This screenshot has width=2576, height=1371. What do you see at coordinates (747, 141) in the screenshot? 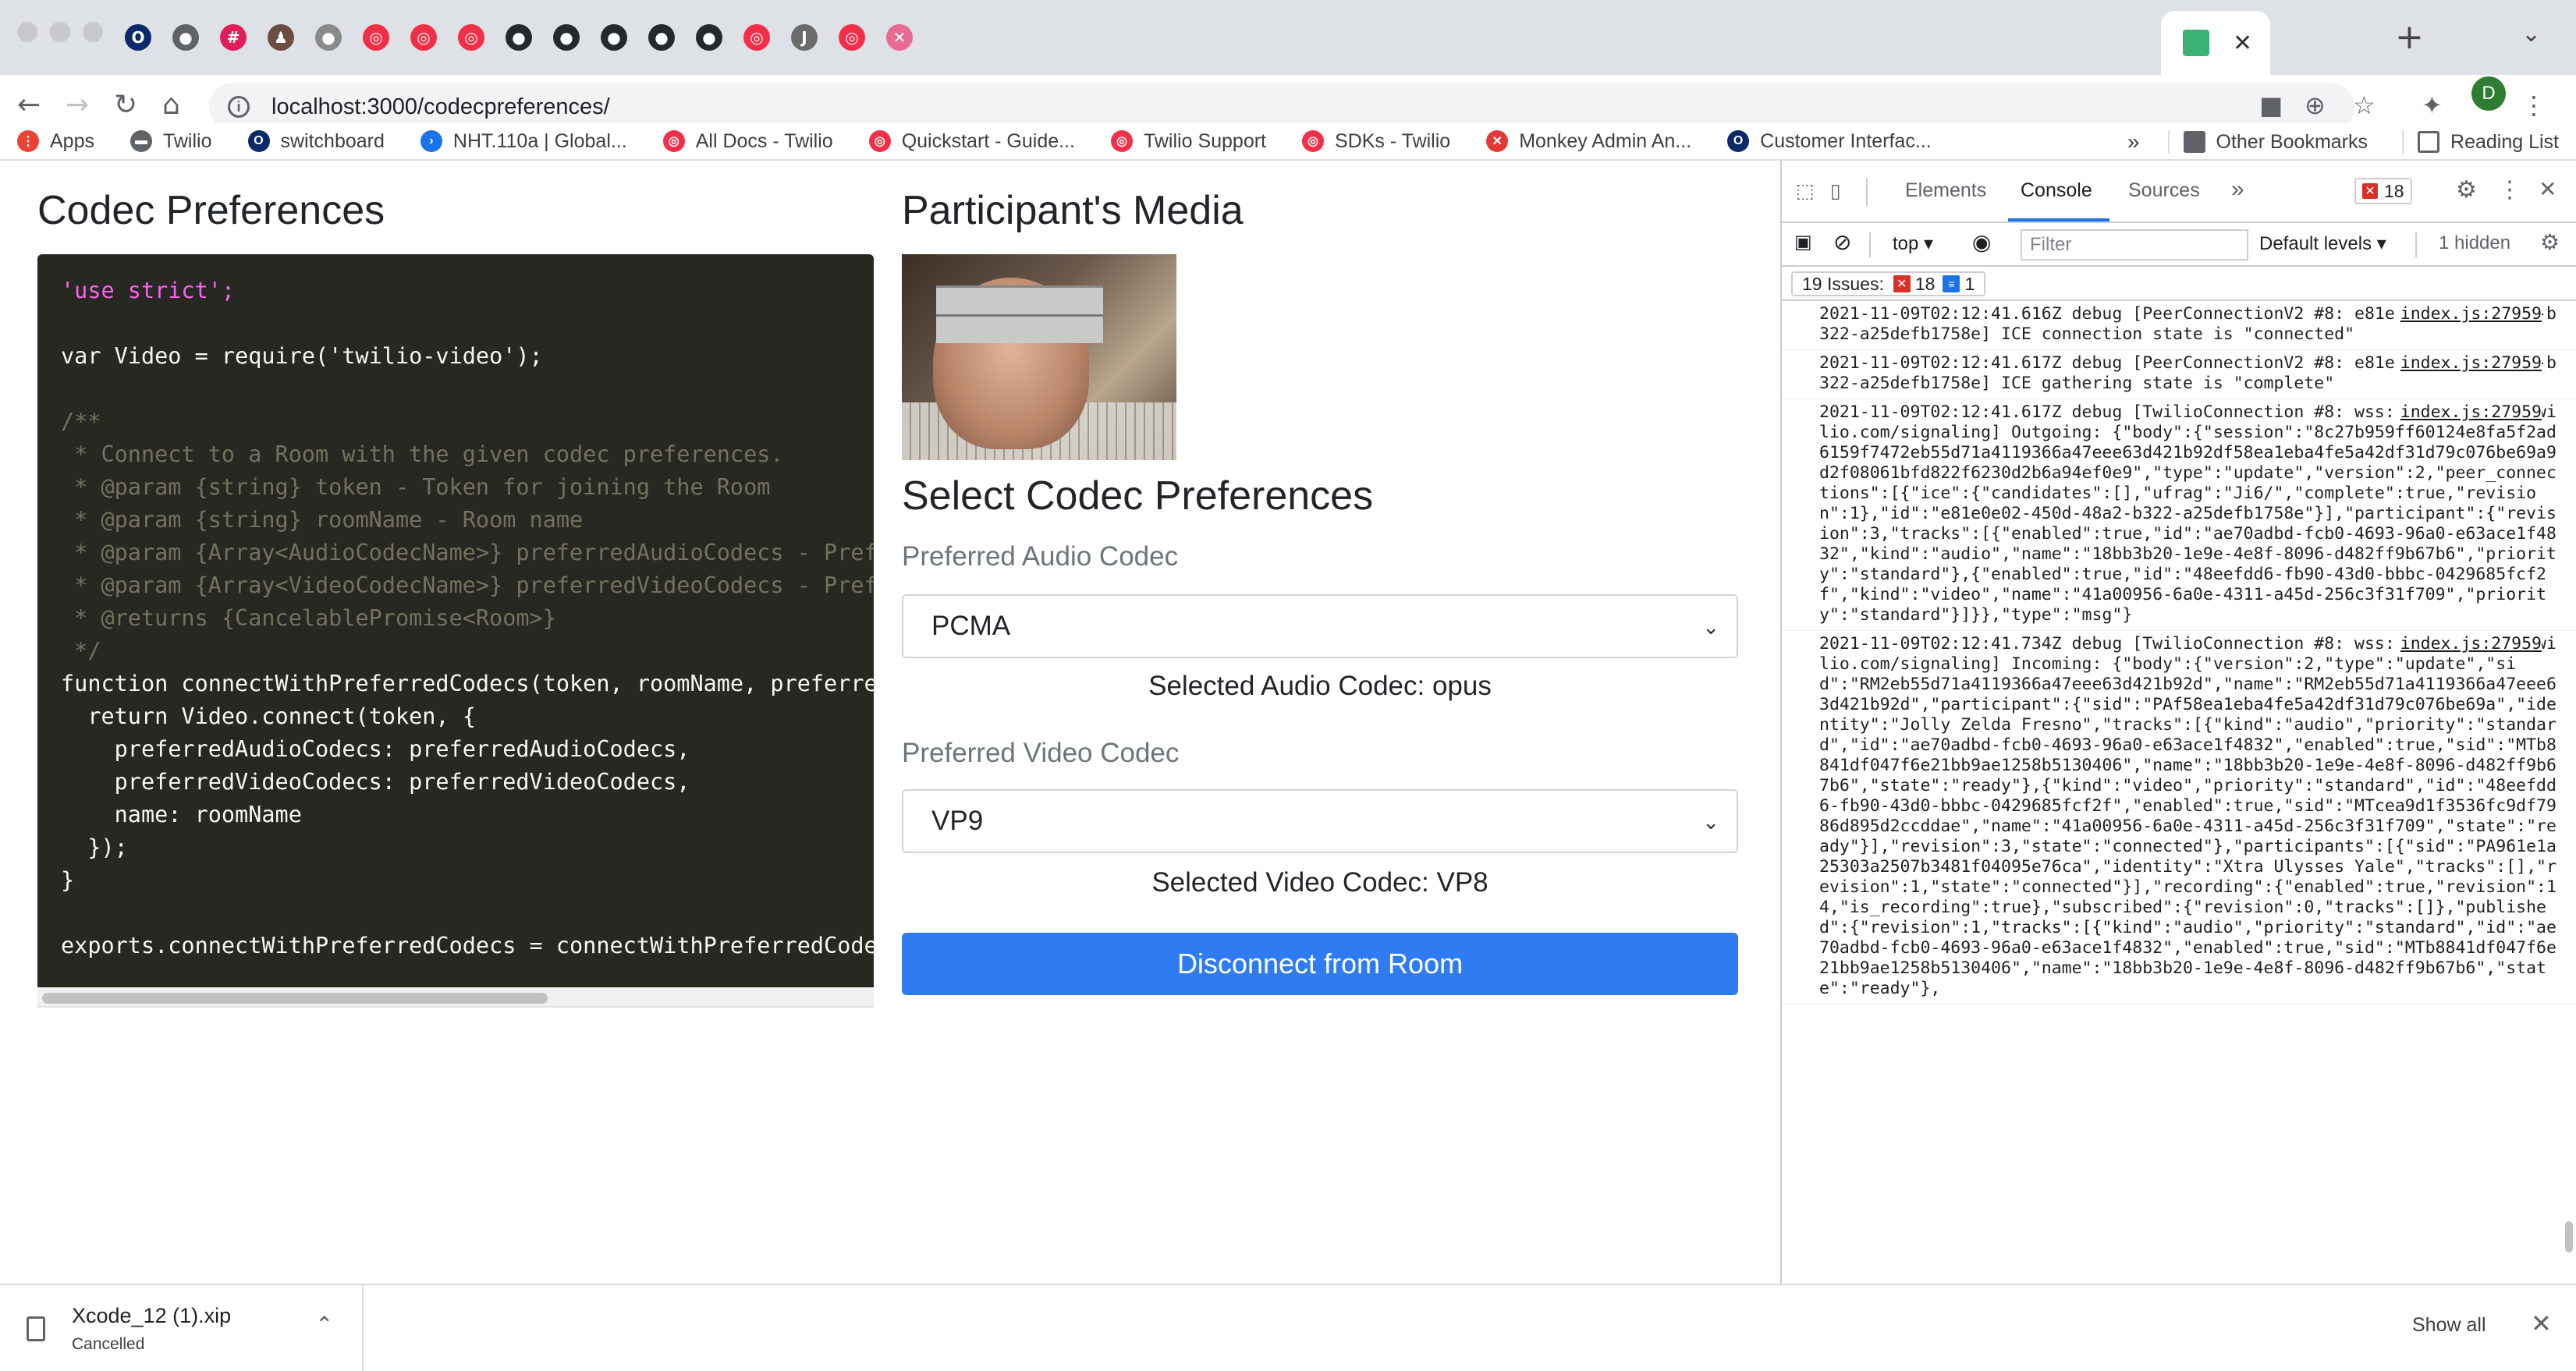
I see `bookmark-item: ◎ All Docs - Twilio` at bounding box center [747, 141].